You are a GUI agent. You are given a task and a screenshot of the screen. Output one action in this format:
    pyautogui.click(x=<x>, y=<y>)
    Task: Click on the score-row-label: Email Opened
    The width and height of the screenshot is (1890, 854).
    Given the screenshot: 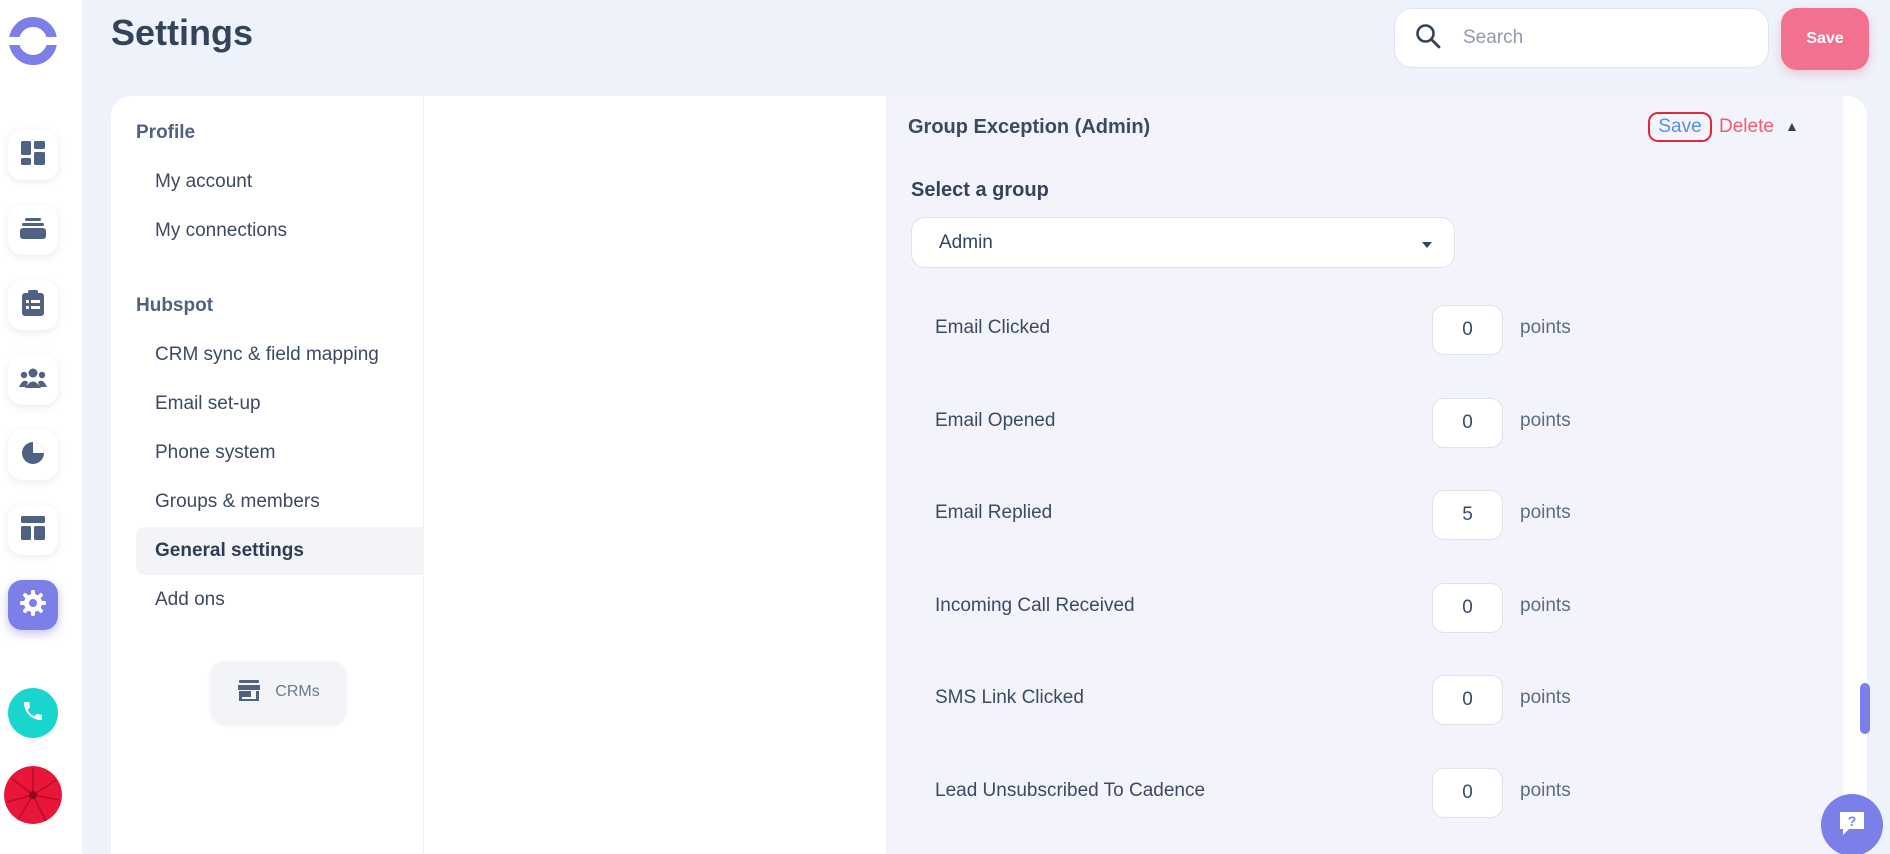 What is the action you would take?
    pyautogui.click(x=995, y=420)
    